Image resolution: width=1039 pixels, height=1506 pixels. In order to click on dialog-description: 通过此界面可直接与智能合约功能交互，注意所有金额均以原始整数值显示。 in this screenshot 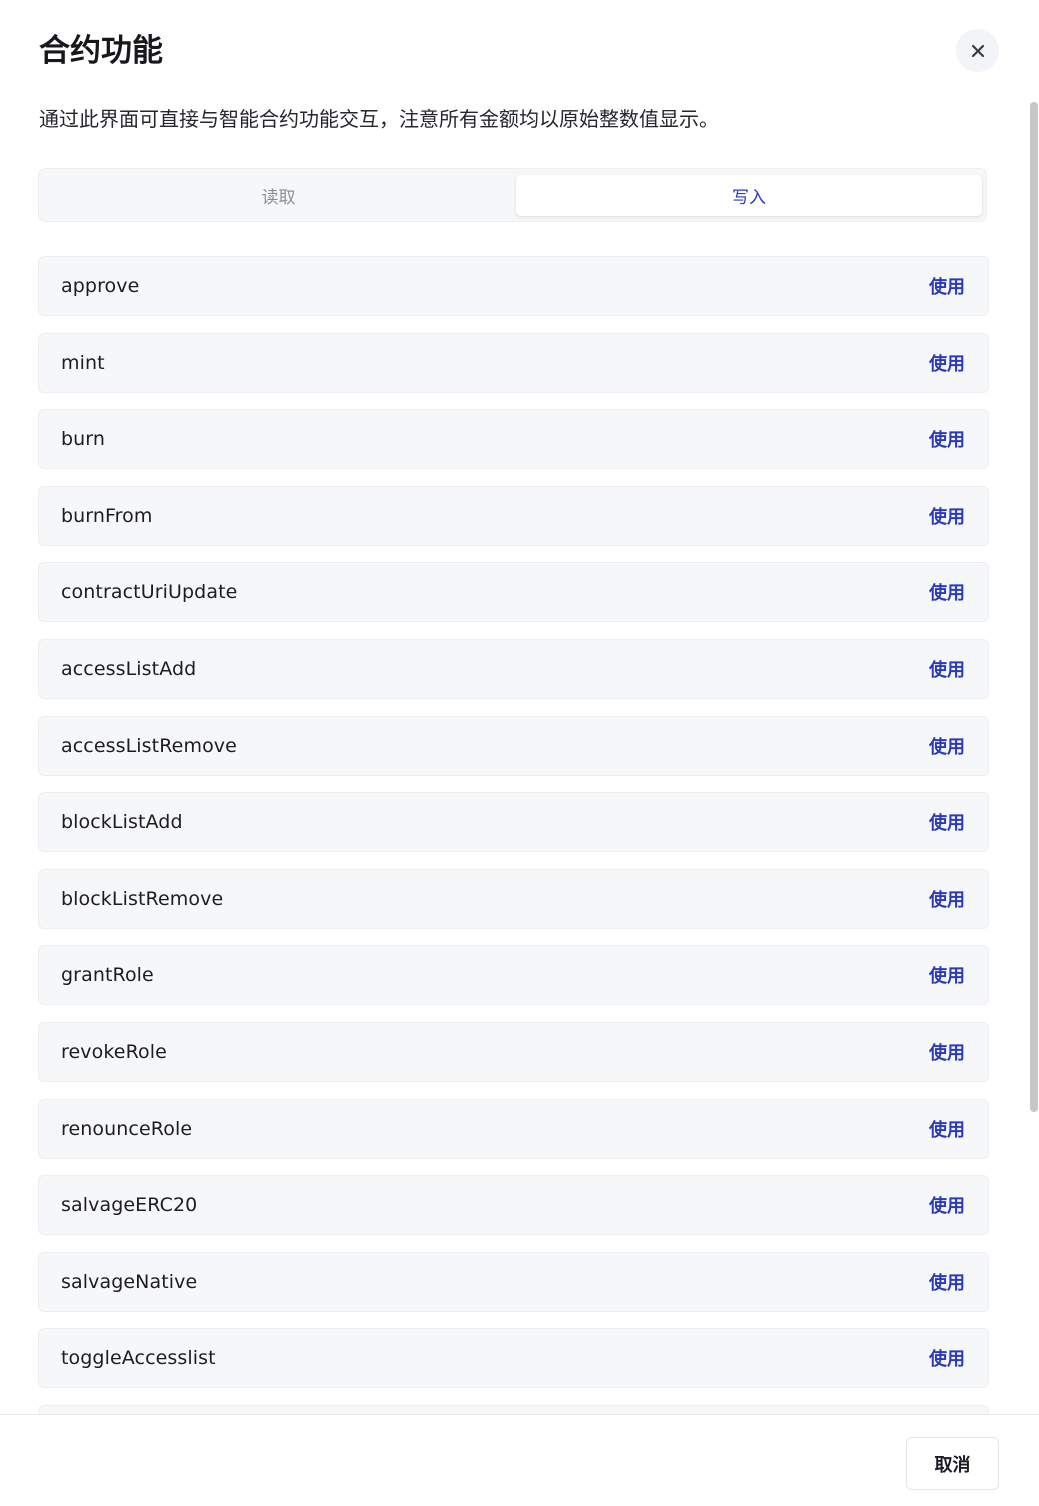, I will do `click(379, 119)`.